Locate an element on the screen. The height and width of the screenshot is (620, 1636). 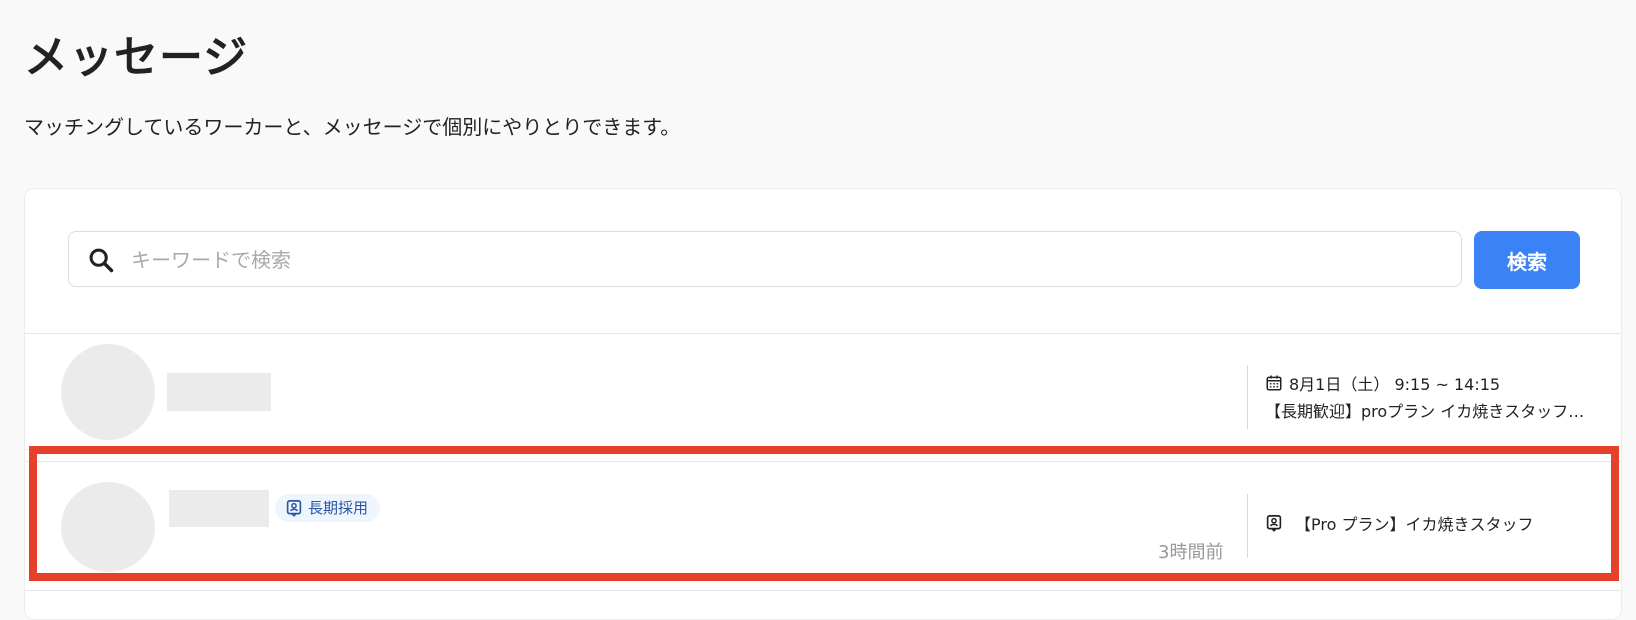
search-input is located at coordinates (781, 260).